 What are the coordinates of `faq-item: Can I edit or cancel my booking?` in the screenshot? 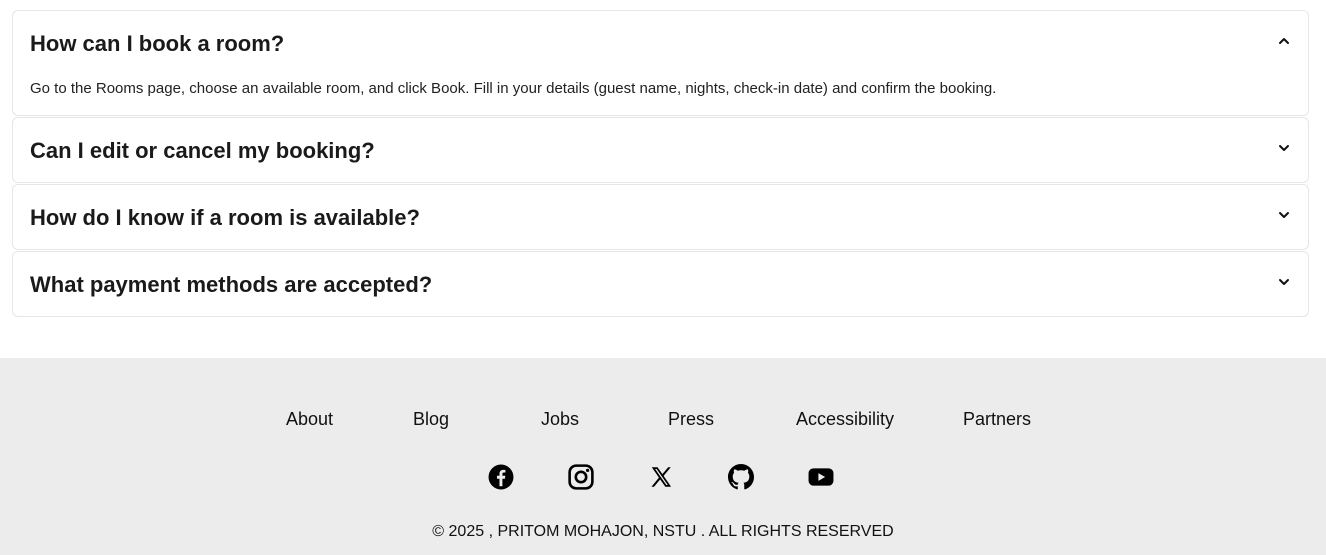 It's located at (660, 150).